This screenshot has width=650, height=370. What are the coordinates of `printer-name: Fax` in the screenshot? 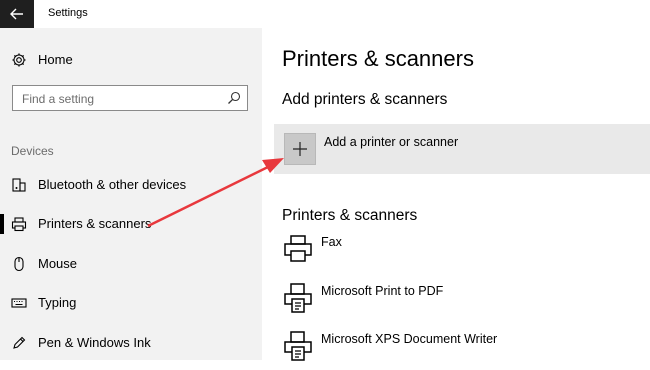 It's located at (331, 242).